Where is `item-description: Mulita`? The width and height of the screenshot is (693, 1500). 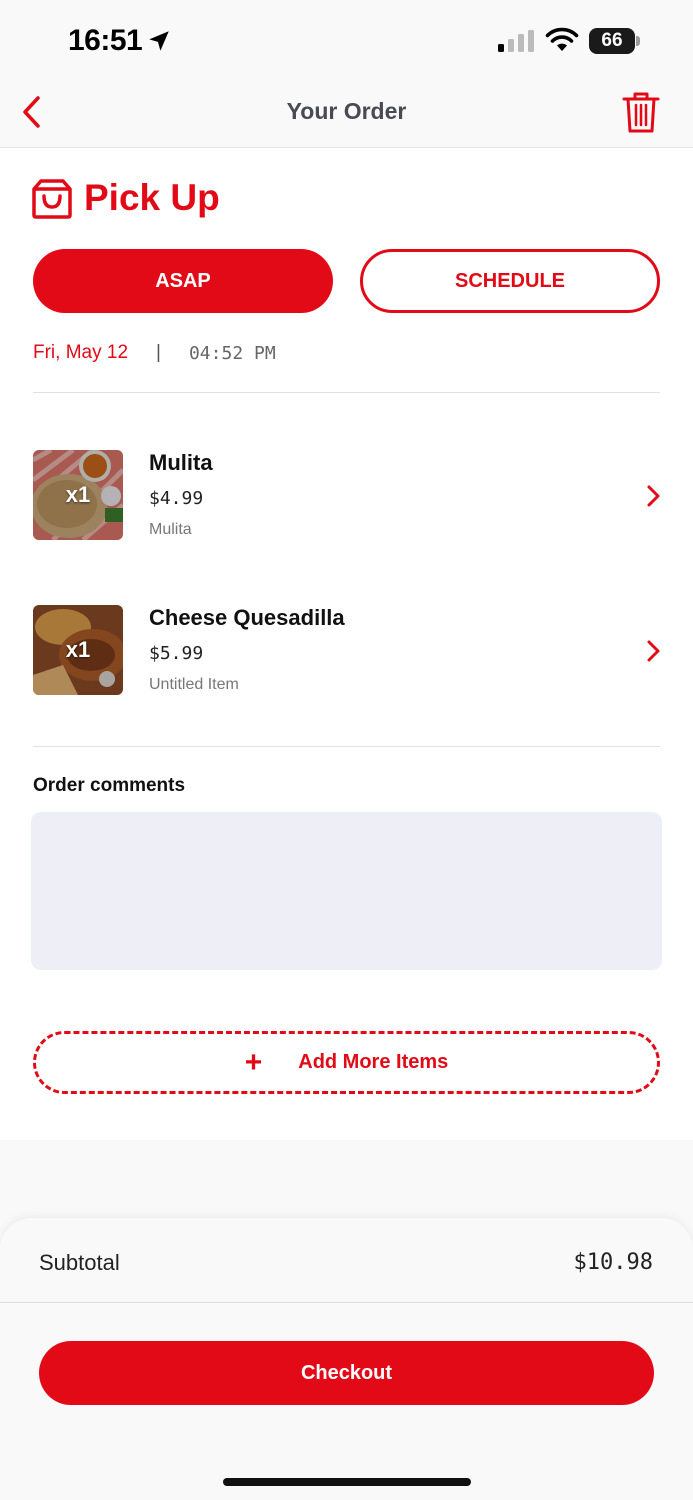 item-description: Mulita is located at coordinates (170, 529).